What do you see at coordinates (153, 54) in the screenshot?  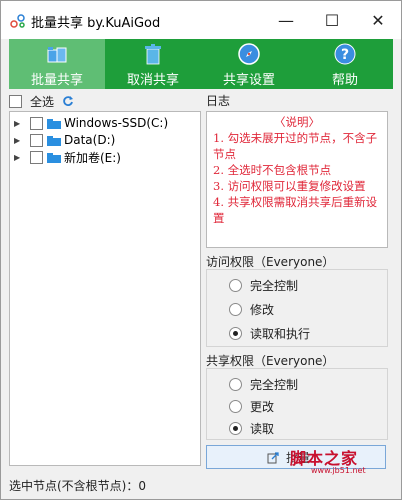 I see `trash-icon` at bounding box center [153, 54].